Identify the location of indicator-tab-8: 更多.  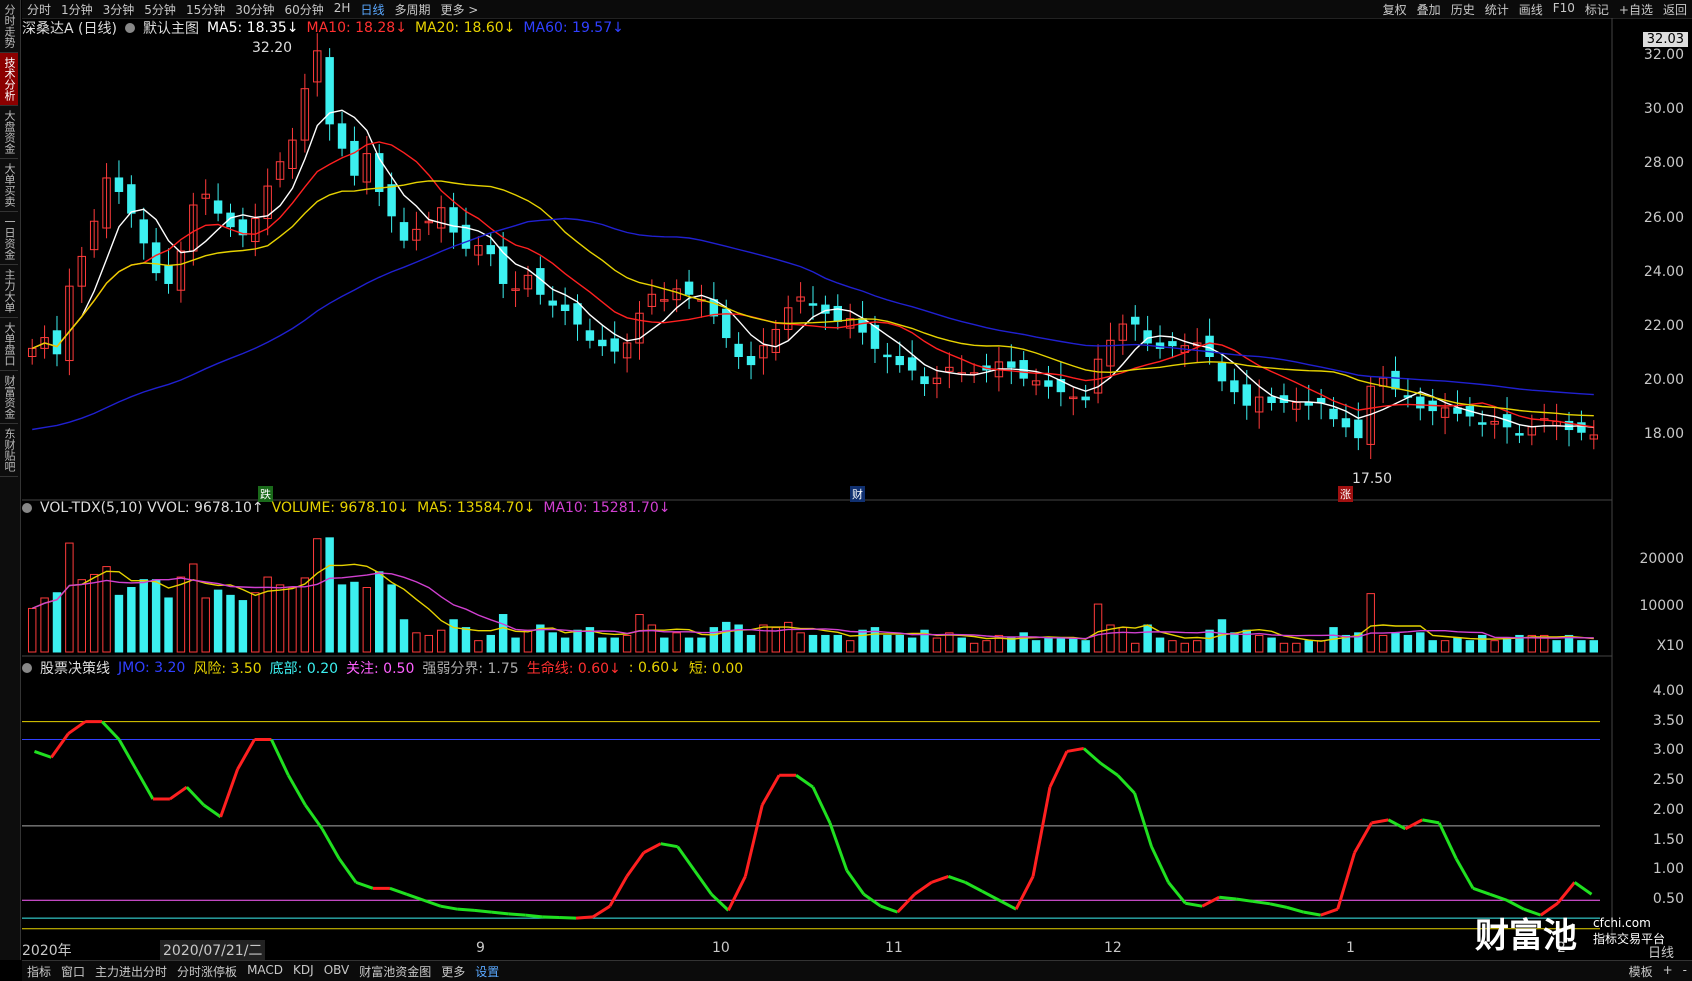
(453, 971).